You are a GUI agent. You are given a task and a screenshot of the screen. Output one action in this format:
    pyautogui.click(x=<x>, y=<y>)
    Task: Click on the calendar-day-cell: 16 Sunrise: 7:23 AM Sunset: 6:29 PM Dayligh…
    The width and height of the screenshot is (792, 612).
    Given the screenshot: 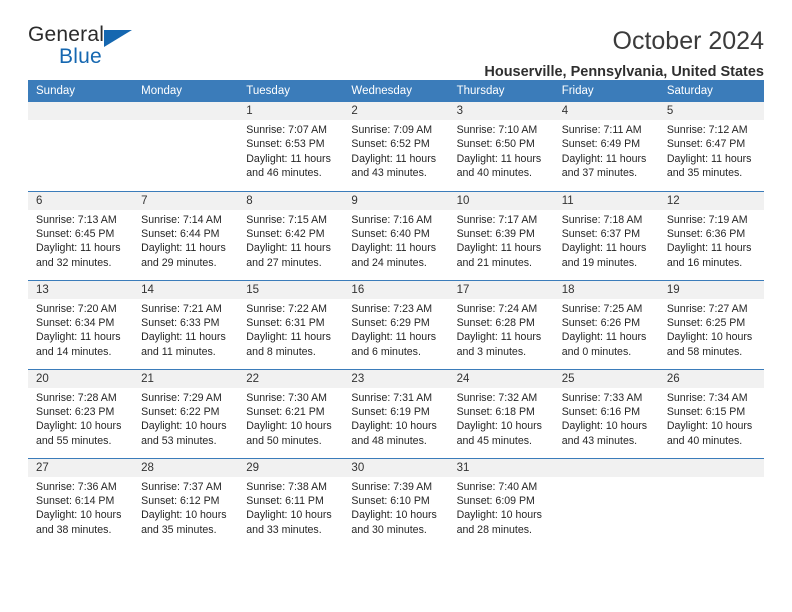 What is the action you would take?
    pyautogui.click(x=396, y=324)
    